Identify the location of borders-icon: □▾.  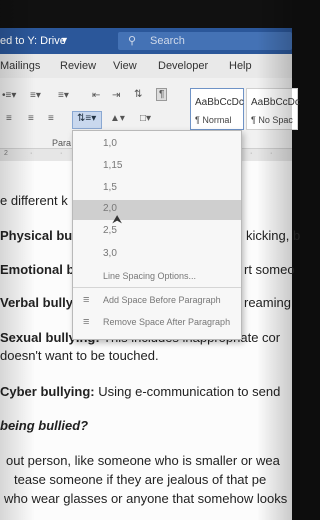
(145, 118).